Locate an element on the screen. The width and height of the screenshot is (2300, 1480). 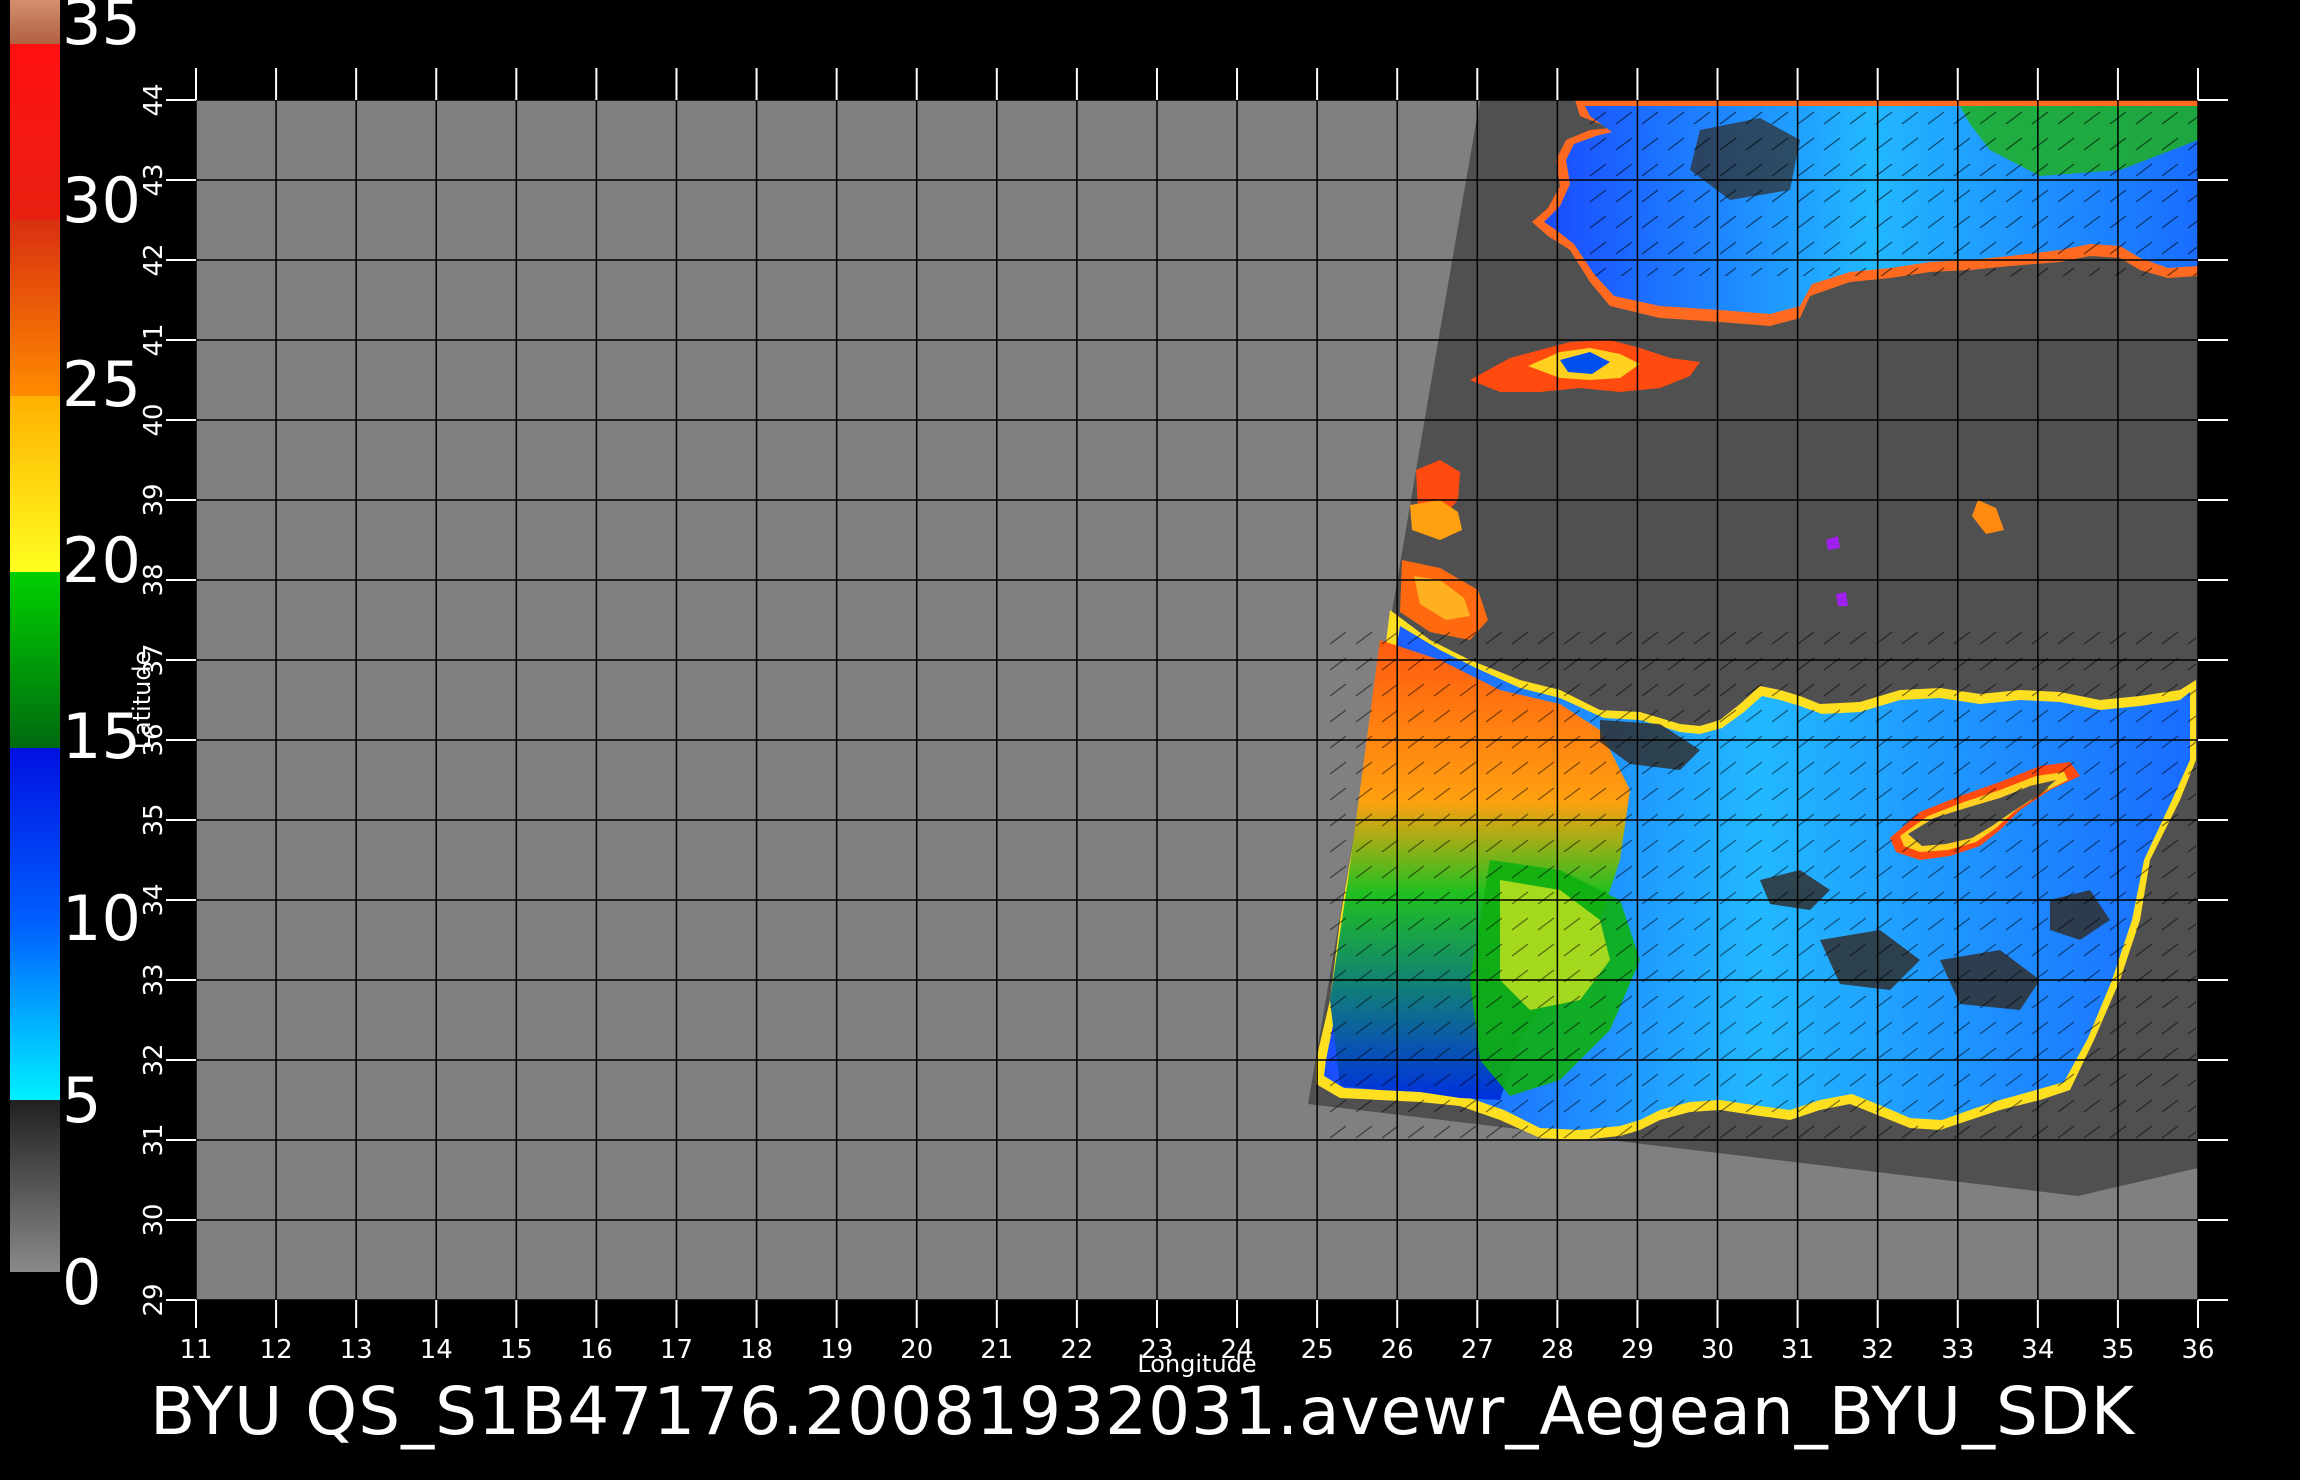
colorbar-segment-green is located at coordinates (35, 660).